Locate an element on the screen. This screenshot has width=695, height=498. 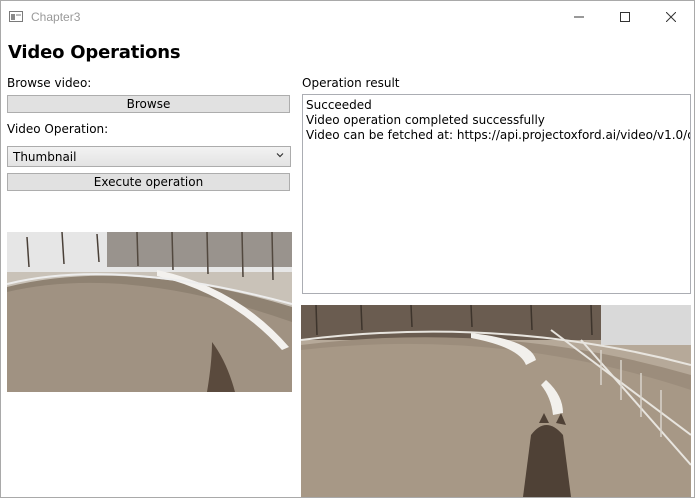
maximize-button is located at coordinates (625, 17).